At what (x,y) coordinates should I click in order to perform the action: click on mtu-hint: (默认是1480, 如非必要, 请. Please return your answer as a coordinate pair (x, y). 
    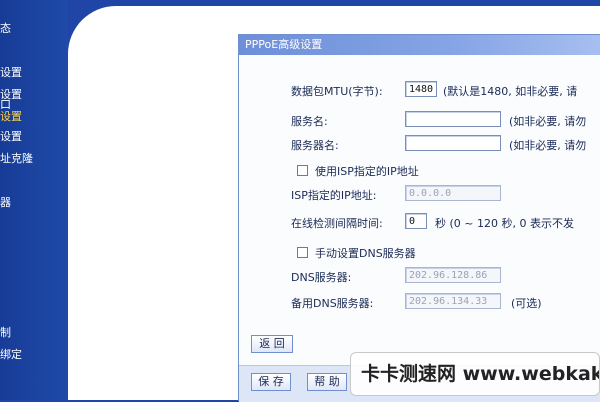
    Looking at the image, I should click on (510, 91).